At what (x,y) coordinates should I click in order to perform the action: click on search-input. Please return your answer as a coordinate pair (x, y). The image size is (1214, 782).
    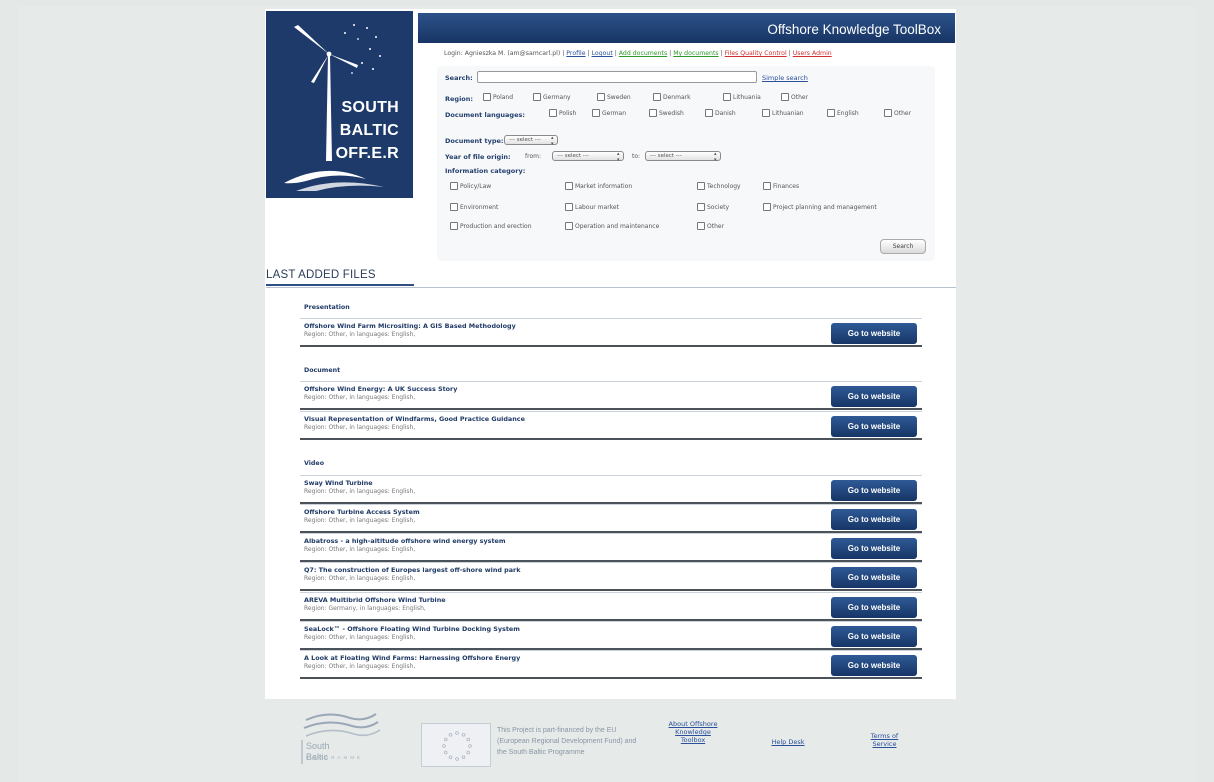
    Looking at the image, I should click on (617, 77).